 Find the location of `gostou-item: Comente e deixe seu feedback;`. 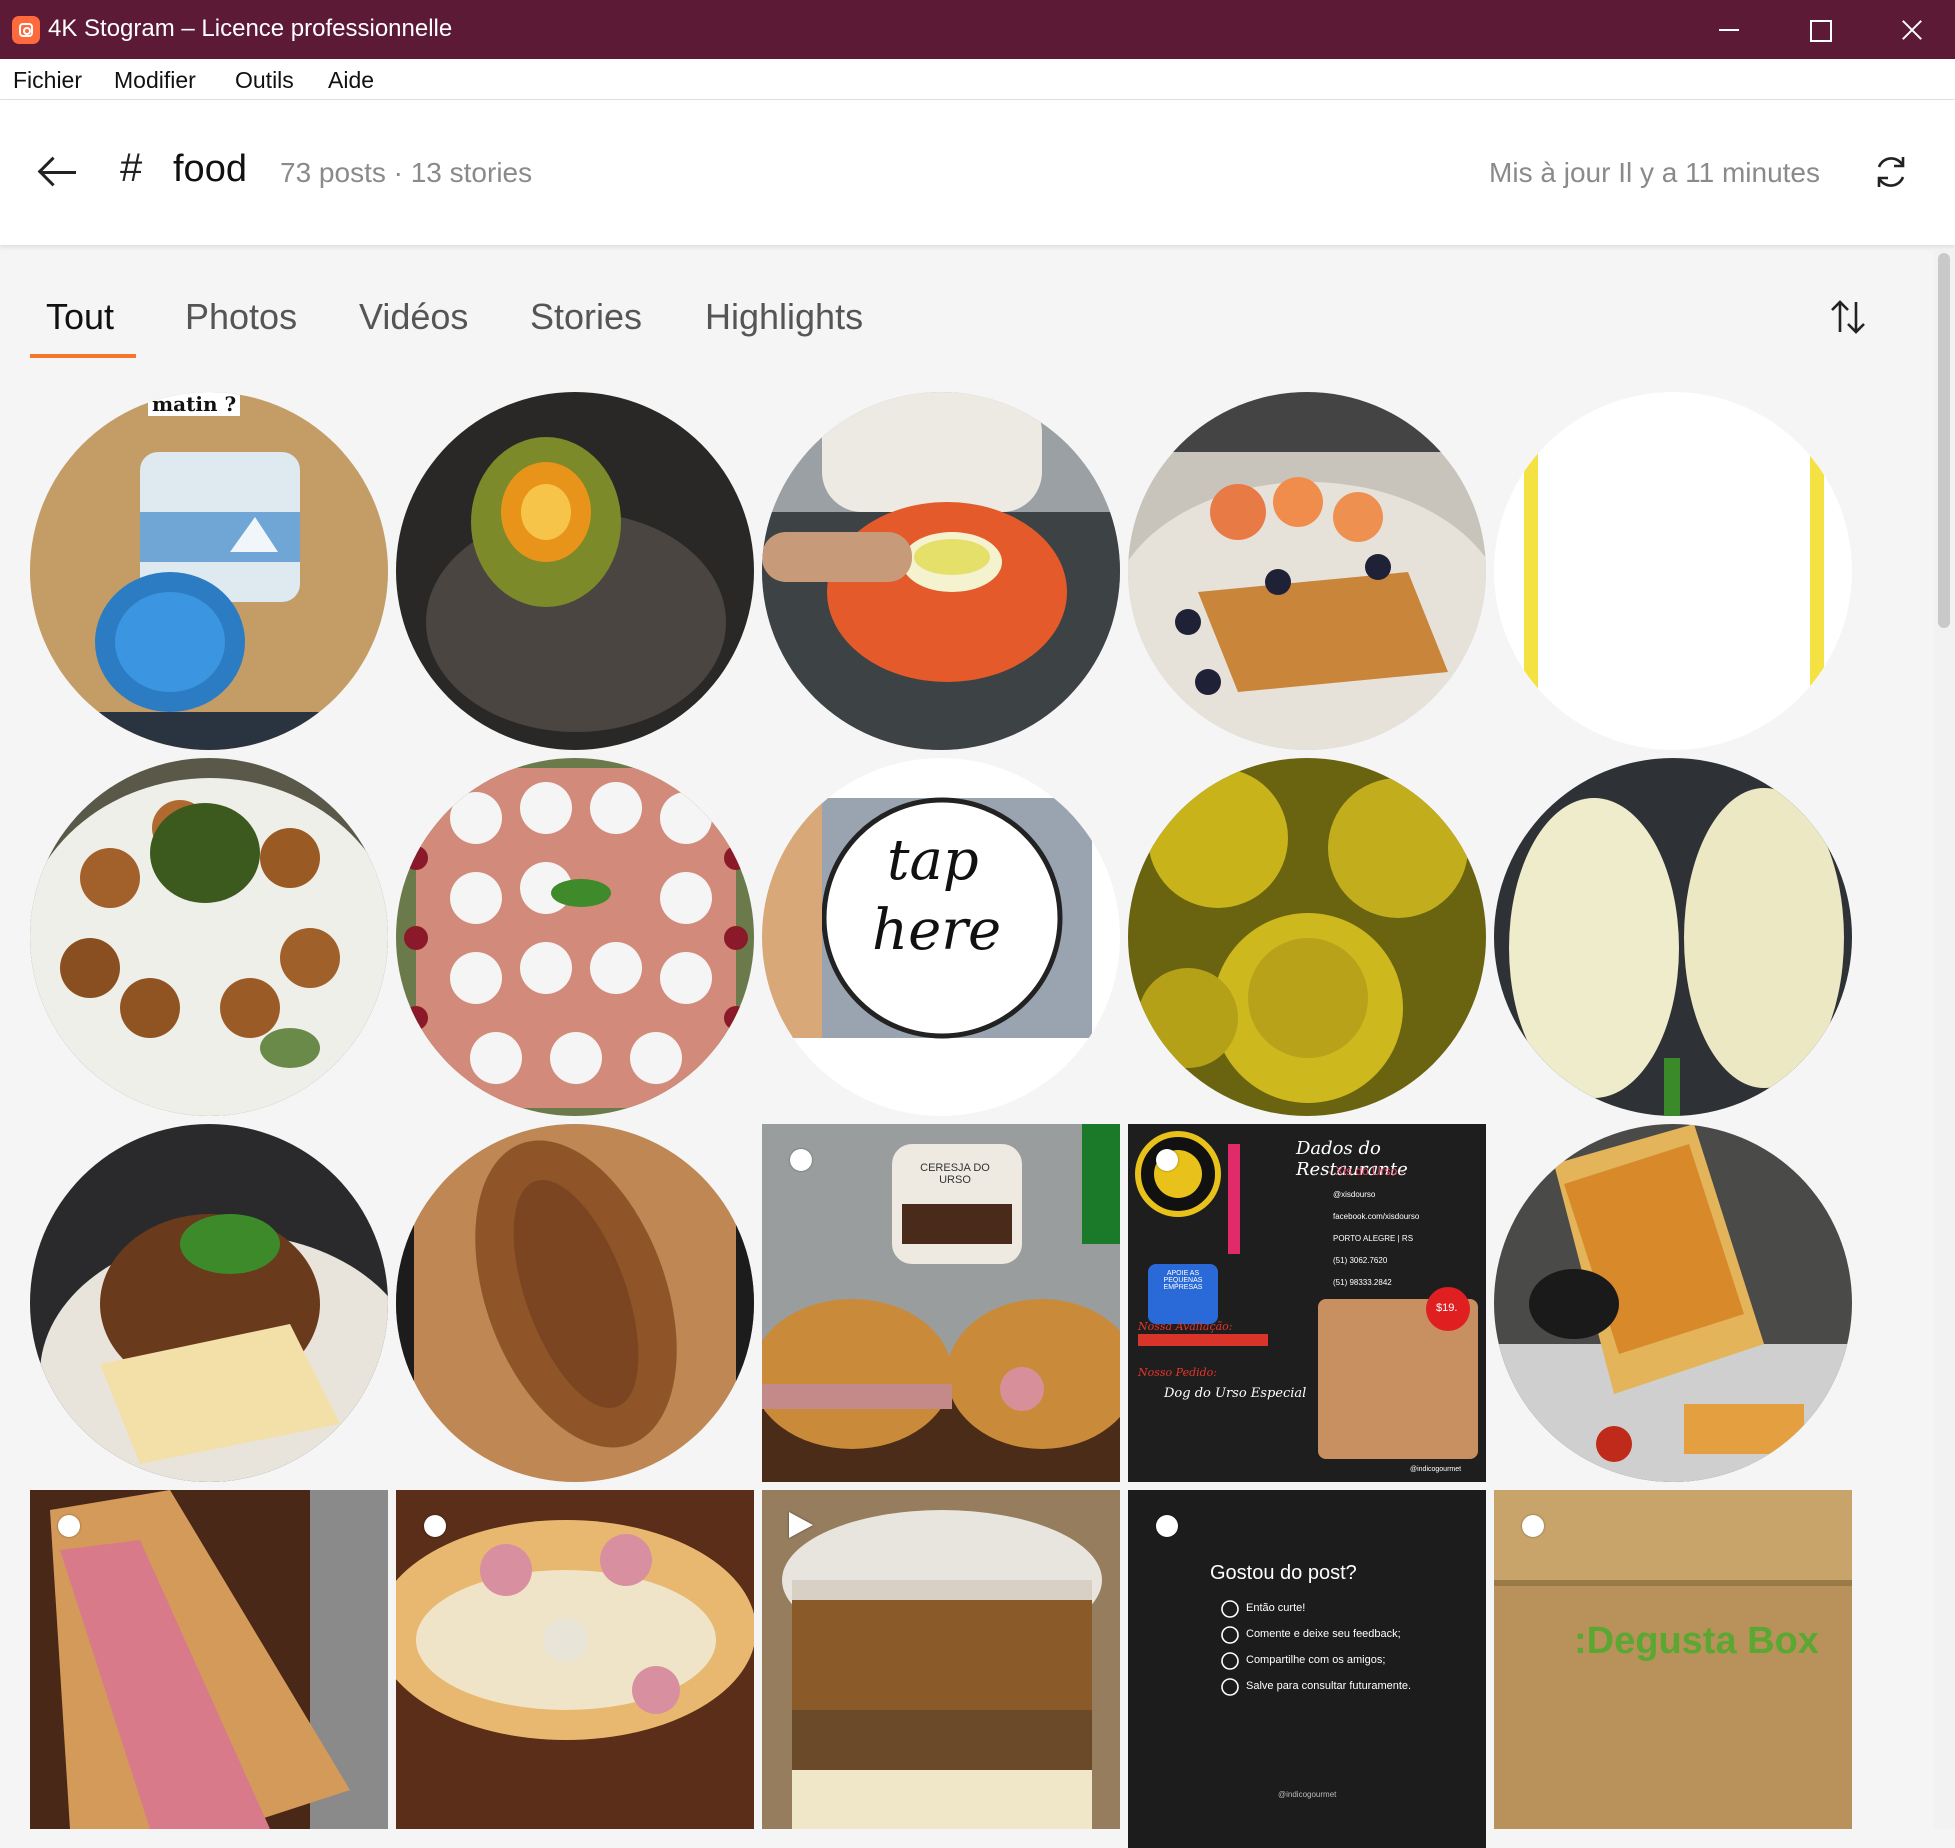

gostou-item: Comente e deixe seu feedback; is located at coordinates (1323, 1634).